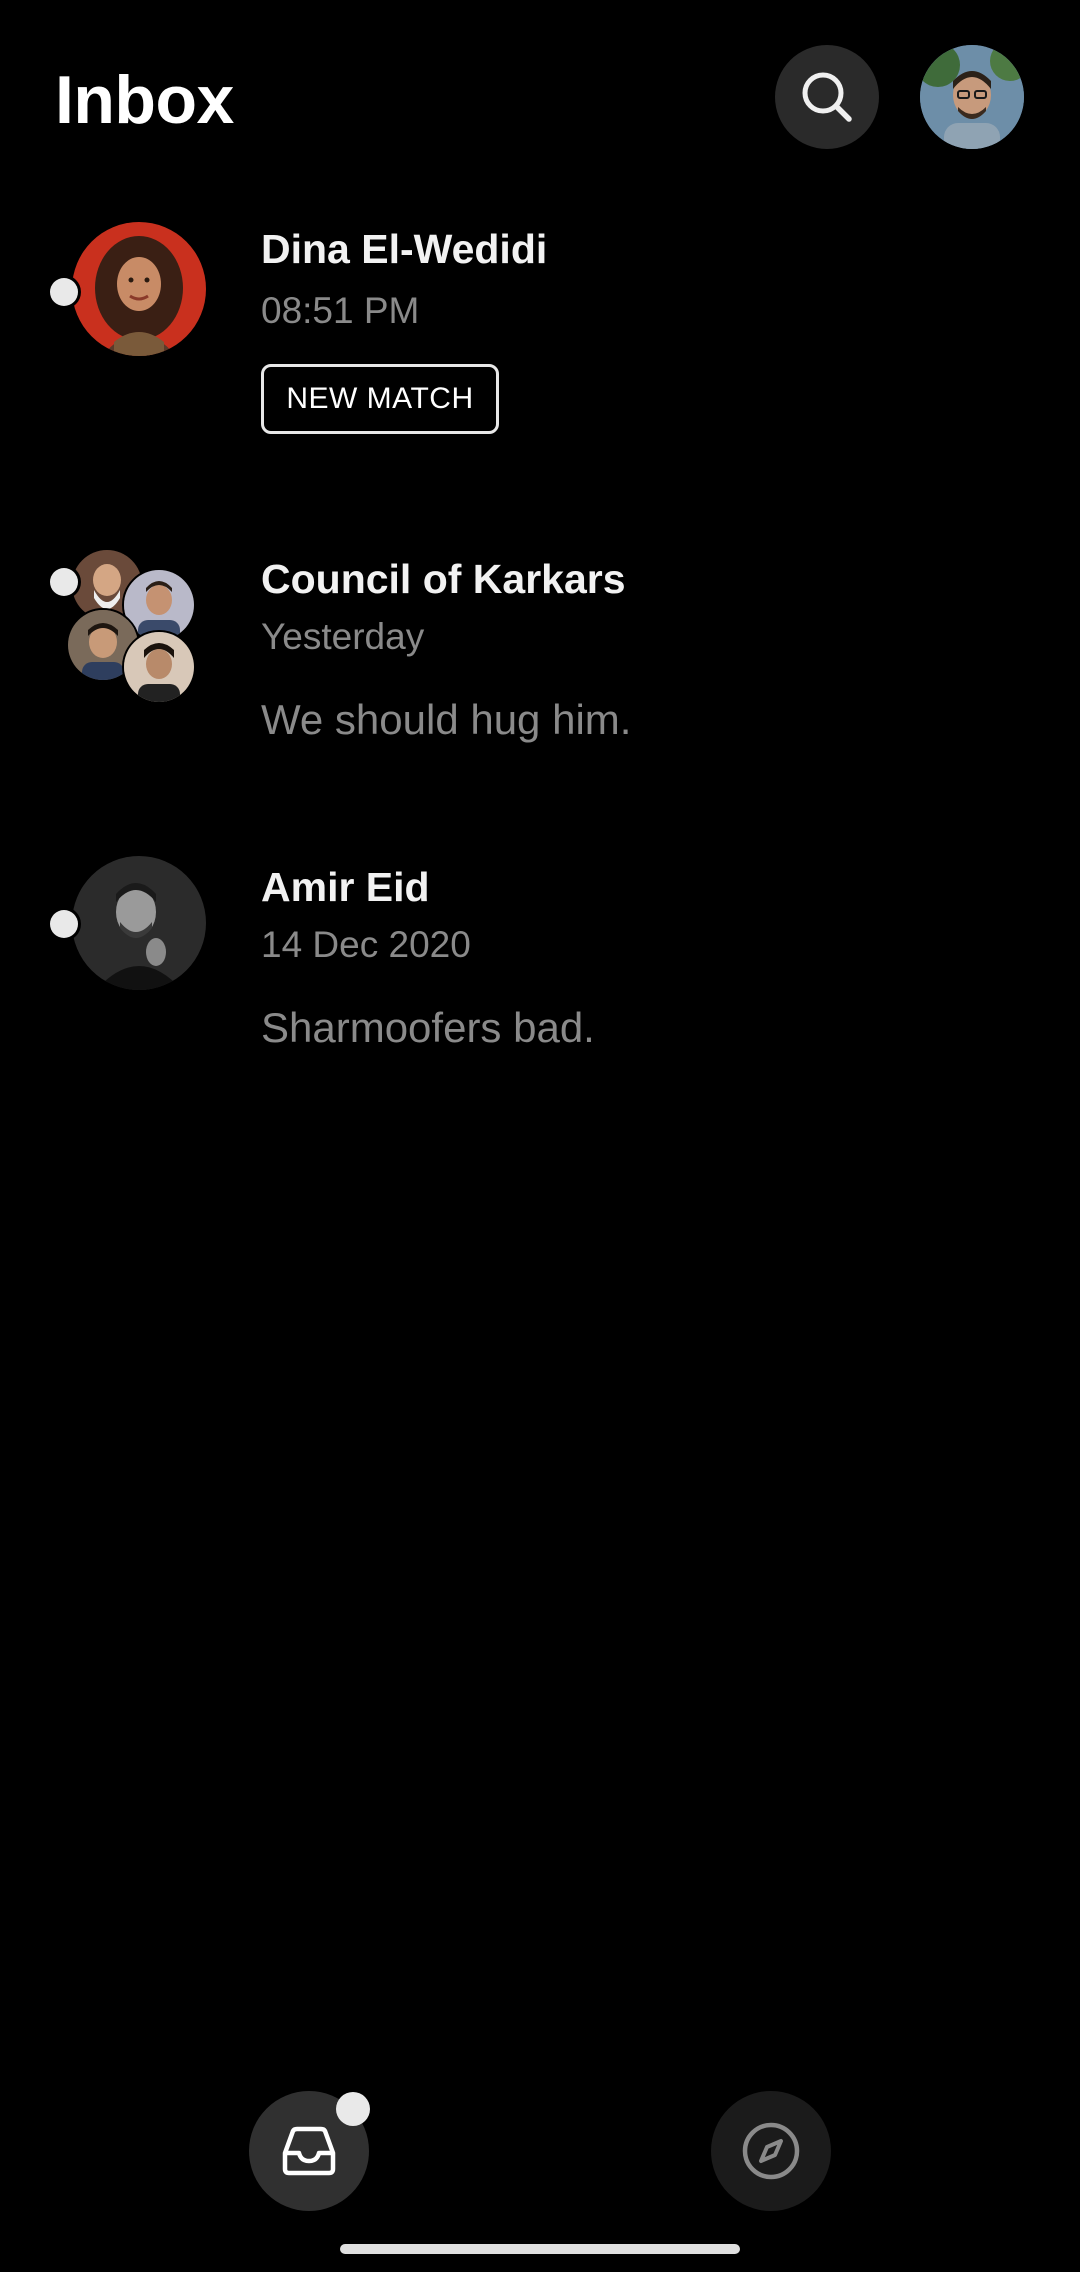 Image resolution: width=1080 pixels, height=2272 pixels. Describe the element at coordinates (540, 963) in the screenshot. I see `conversation-row-amir: Amir Eid 14 Dec 2020 Sharmoofers bad.` at that location.